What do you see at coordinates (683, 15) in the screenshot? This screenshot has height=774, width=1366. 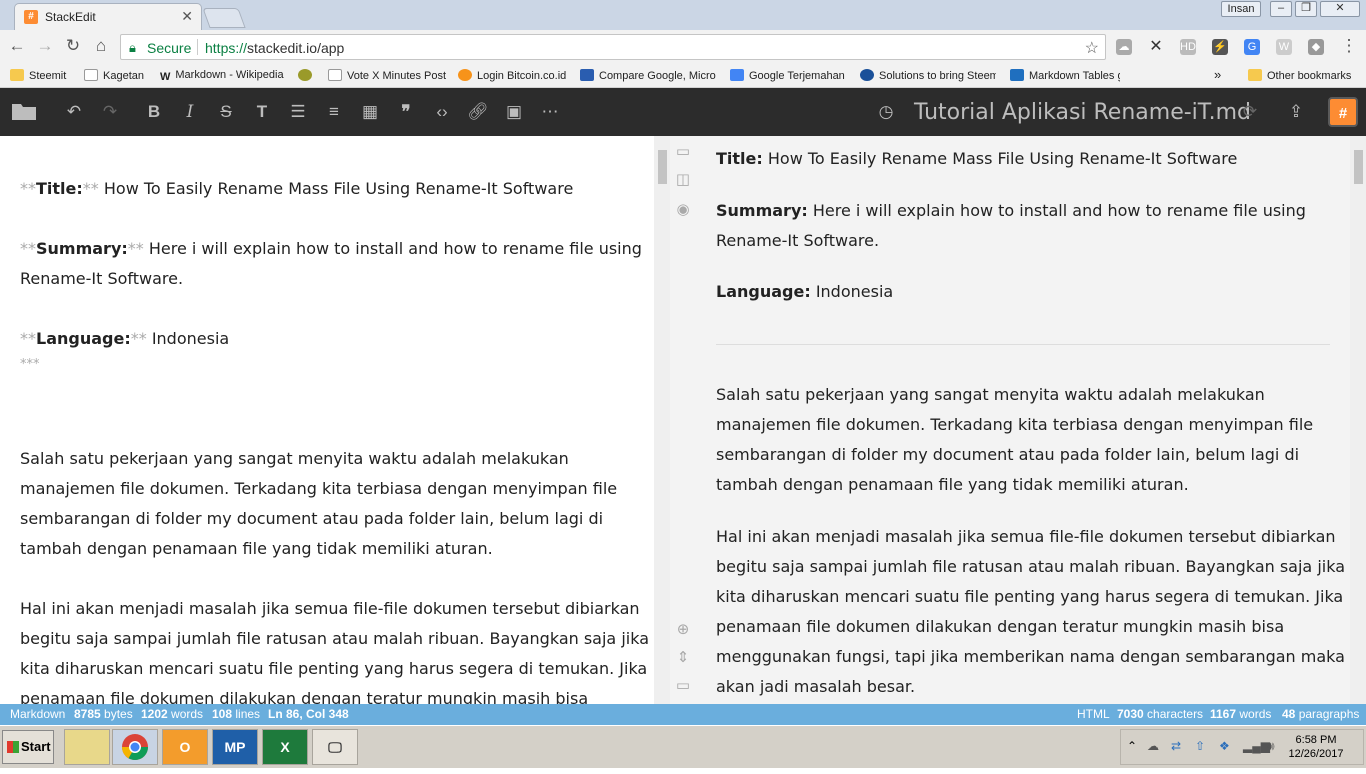 I see `browser-tab-strip: # StackEdit ✕ Insan – ❐ ✕` at bounding box center [683, 15].